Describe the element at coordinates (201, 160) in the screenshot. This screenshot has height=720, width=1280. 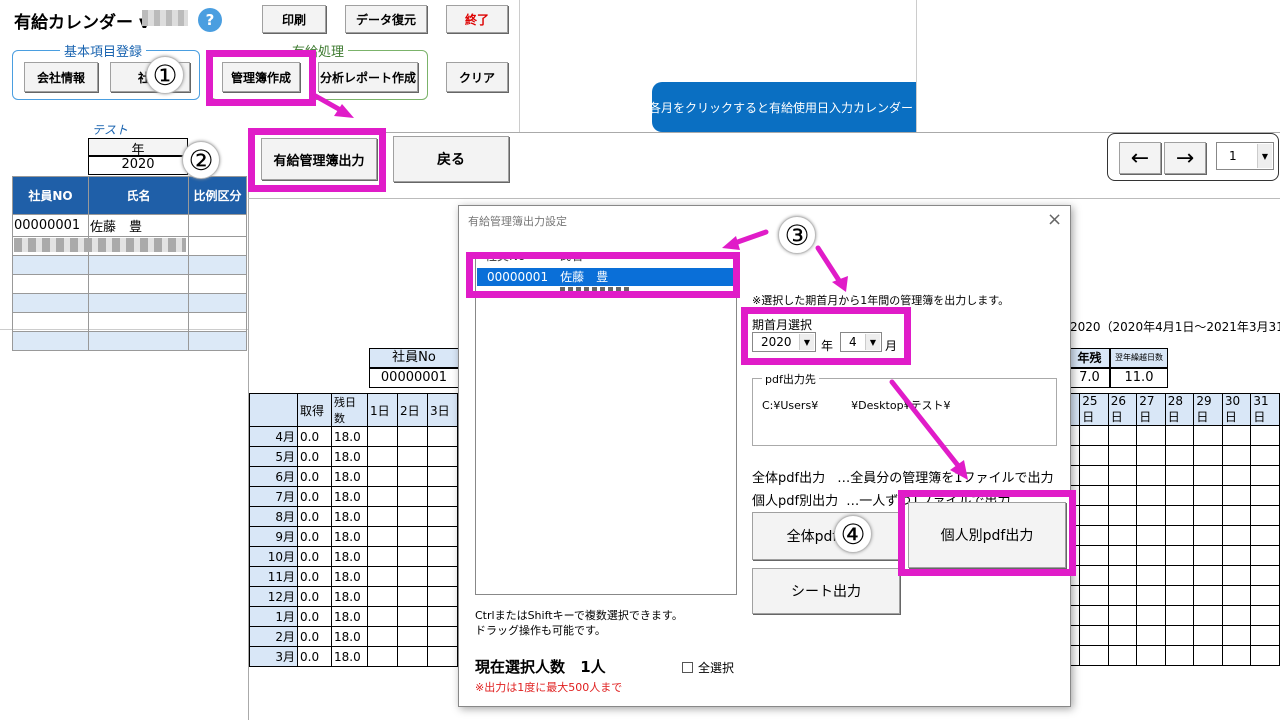
I see `callout-2: ②` at that location.